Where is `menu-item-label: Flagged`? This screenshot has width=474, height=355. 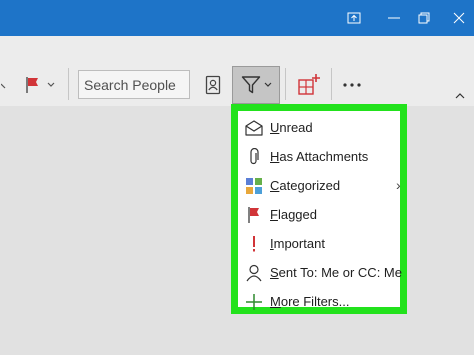
menu-item-label: Flagged is located at coordinates (293, 214).